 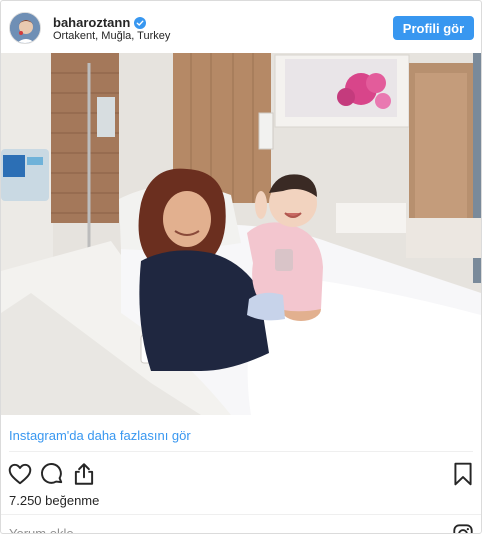 What do you see at coordinates (140, 22) in the screenshot?
I see `verified-badge-icon` at bounding box center [140, 22].